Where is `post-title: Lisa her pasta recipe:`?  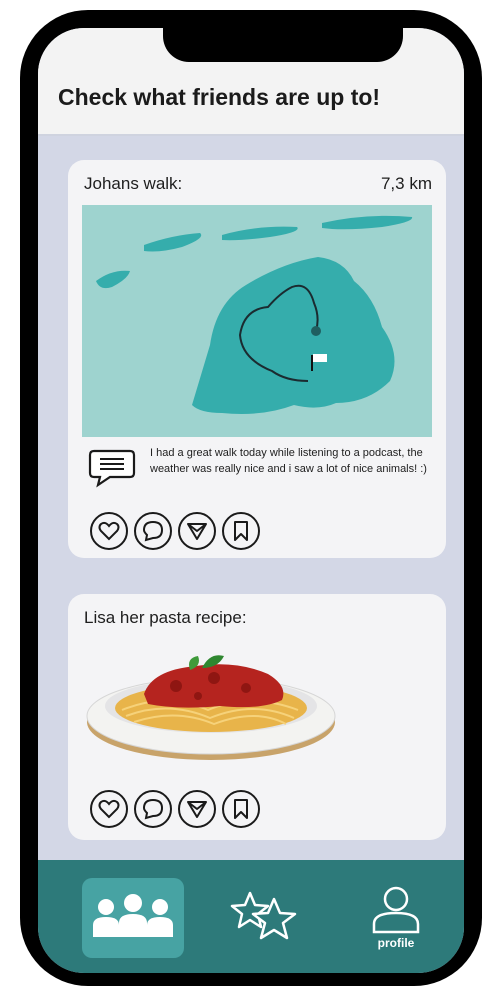
post-title: Lisa her pasta recipe: is located at coordinates (165, 617).